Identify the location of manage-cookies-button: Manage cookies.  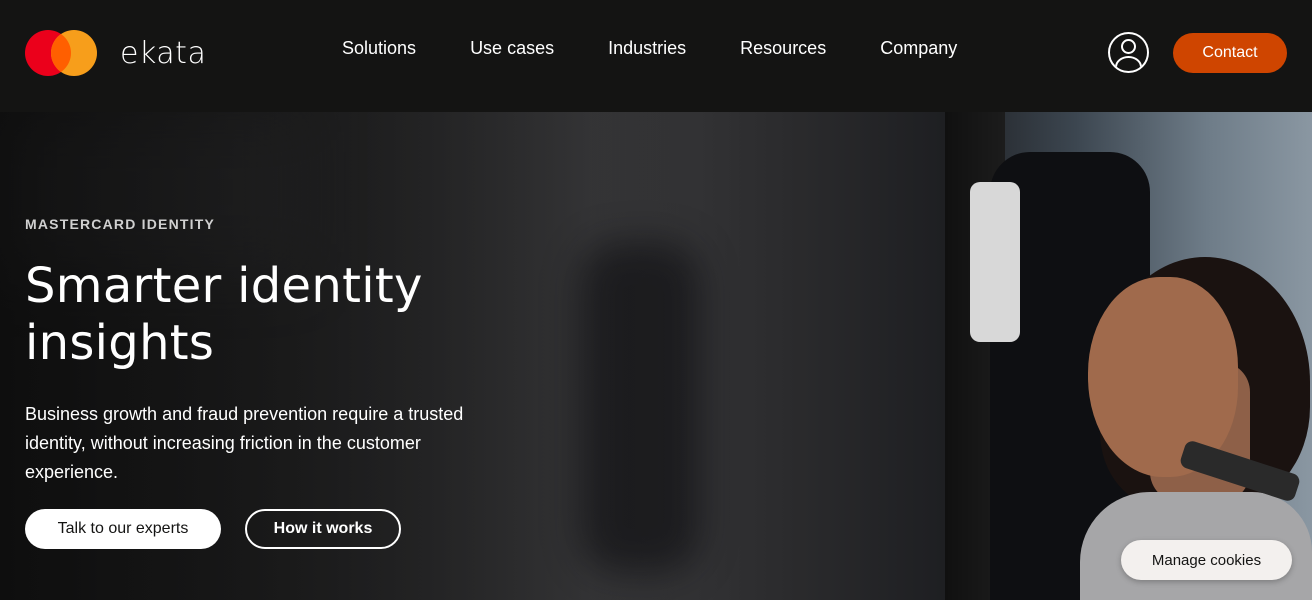
(1206, 560).